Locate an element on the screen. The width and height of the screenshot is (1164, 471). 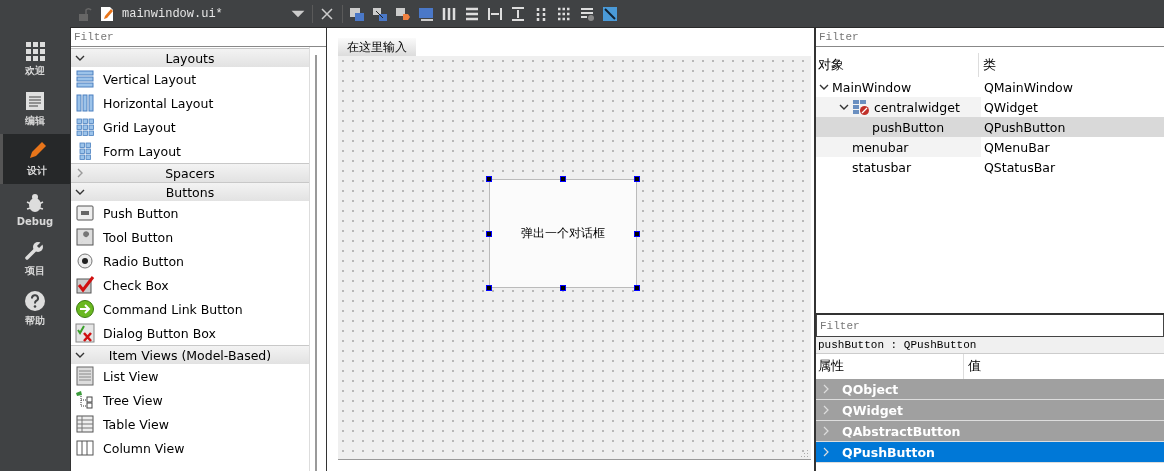
tree-row: statusbar QStatusBar is located at coordinates (990, 167).